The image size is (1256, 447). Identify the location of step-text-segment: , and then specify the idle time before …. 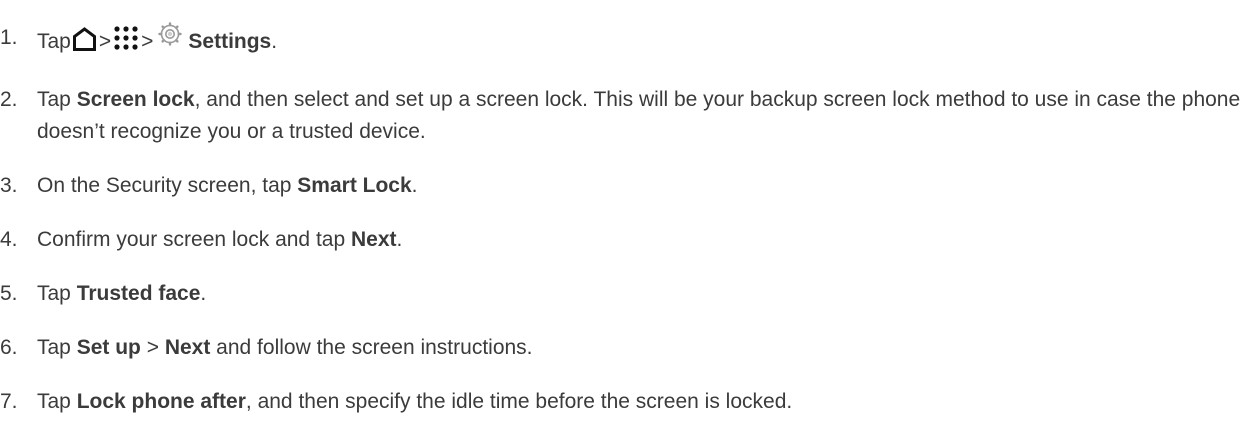
(519, 401).